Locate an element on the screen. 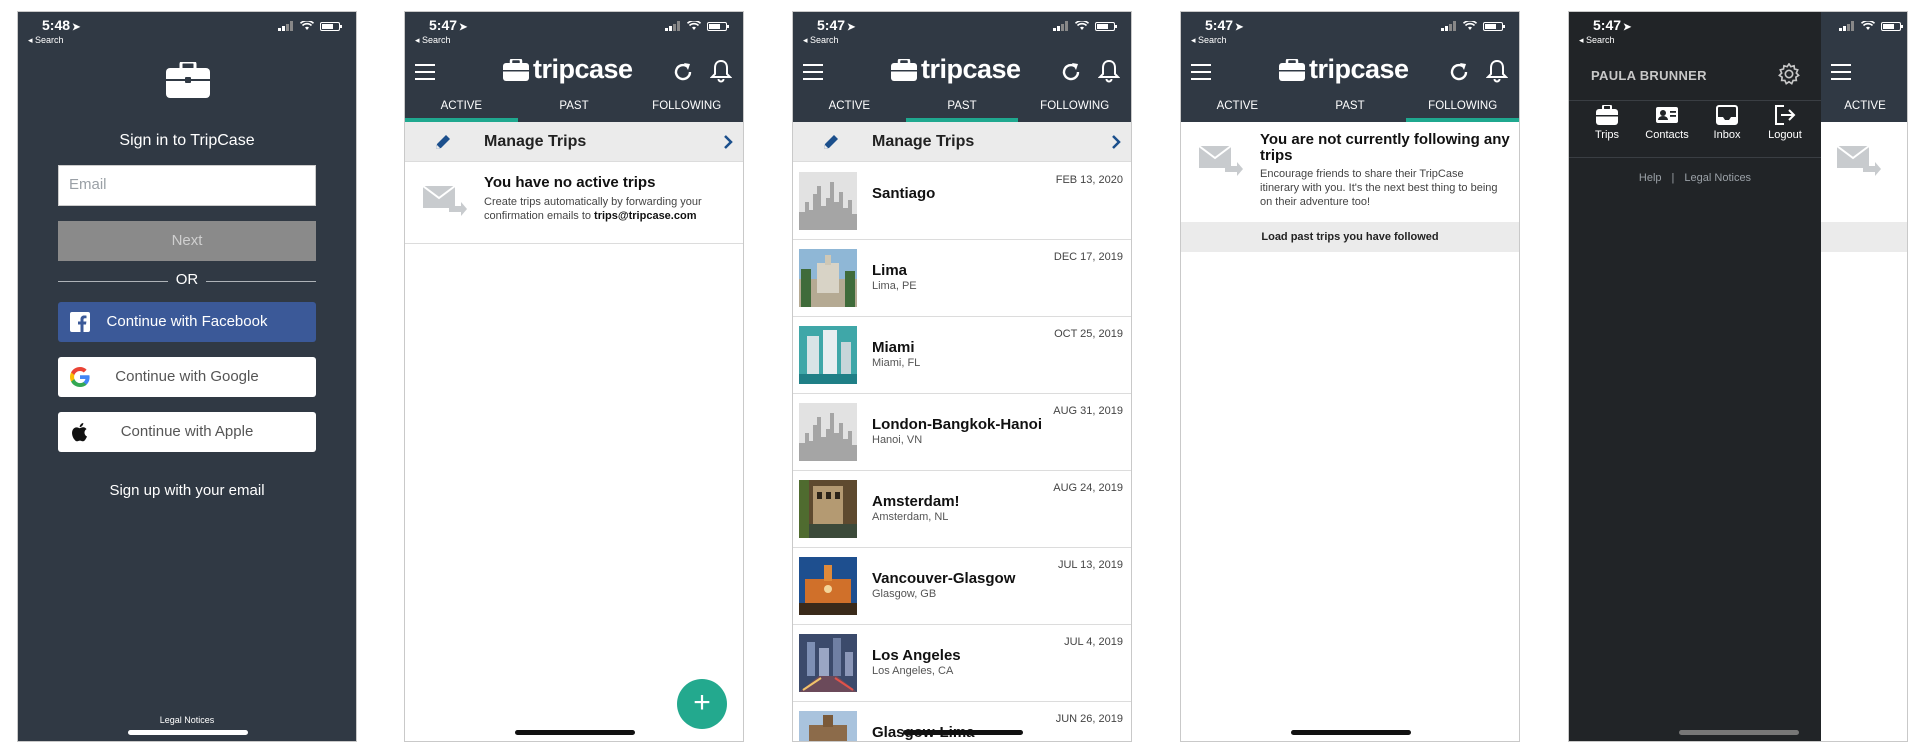  google-label: Continue with Google is located at coordinates (187, 376).